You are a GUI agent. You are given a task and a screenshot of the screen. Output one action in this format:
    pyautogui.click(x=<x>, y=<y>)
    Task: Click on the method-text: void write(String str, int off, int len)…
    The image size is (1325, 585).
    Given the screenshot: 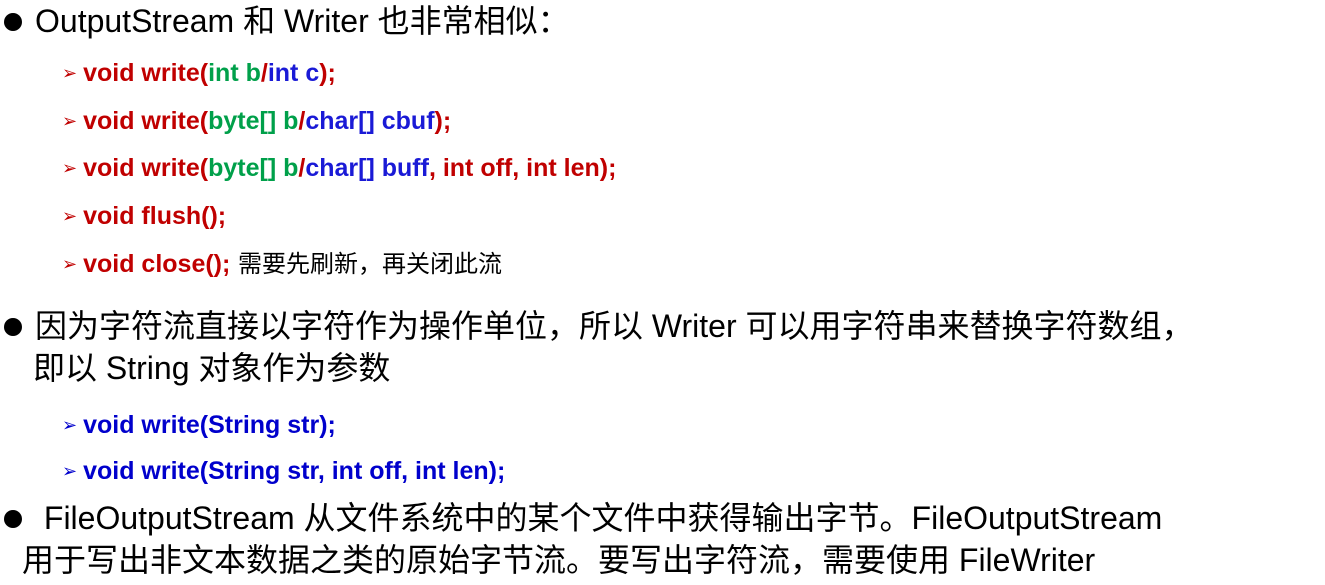 What is the action you would take?
    pyautogui.click(x=294, y=471)
    